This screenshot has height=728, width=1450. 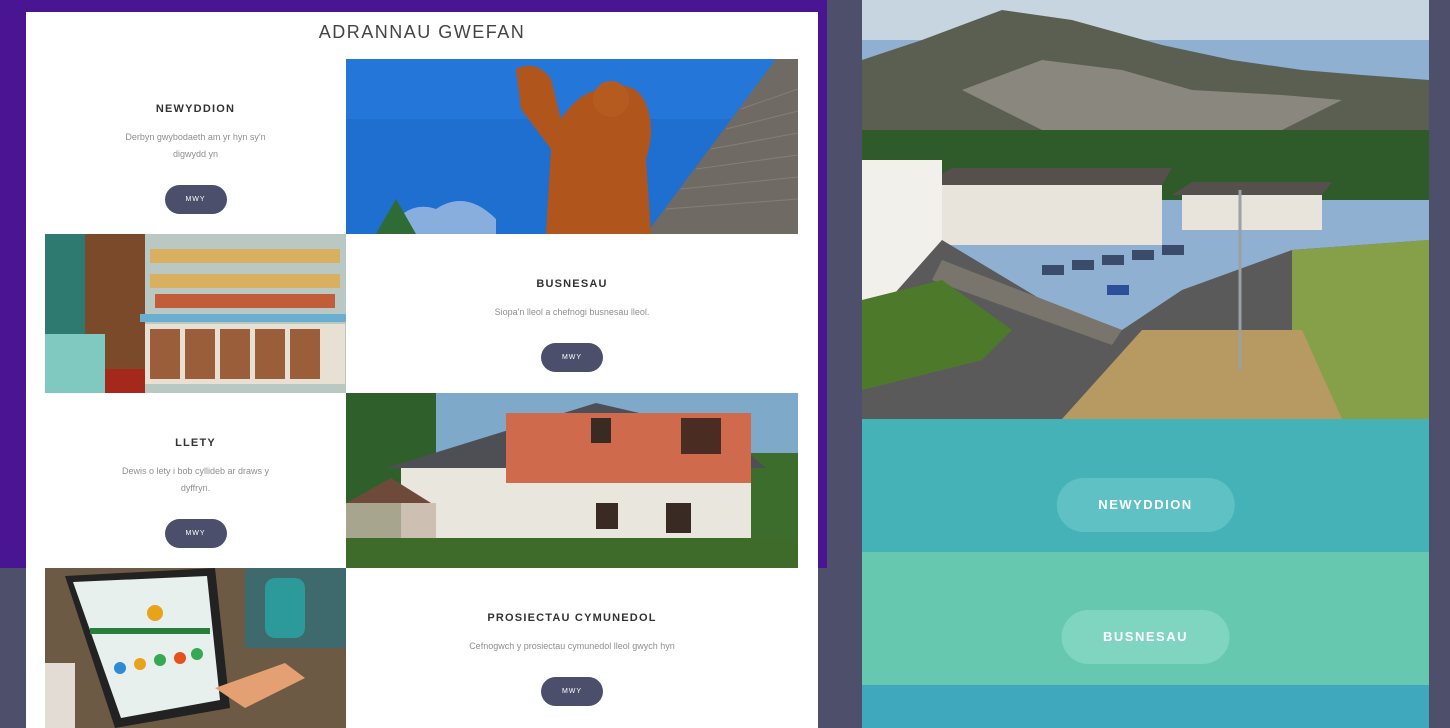 I want to click on card-description: Siopa'n lleol a chefnogi busnesau lleol., so click(x=572, y=312).